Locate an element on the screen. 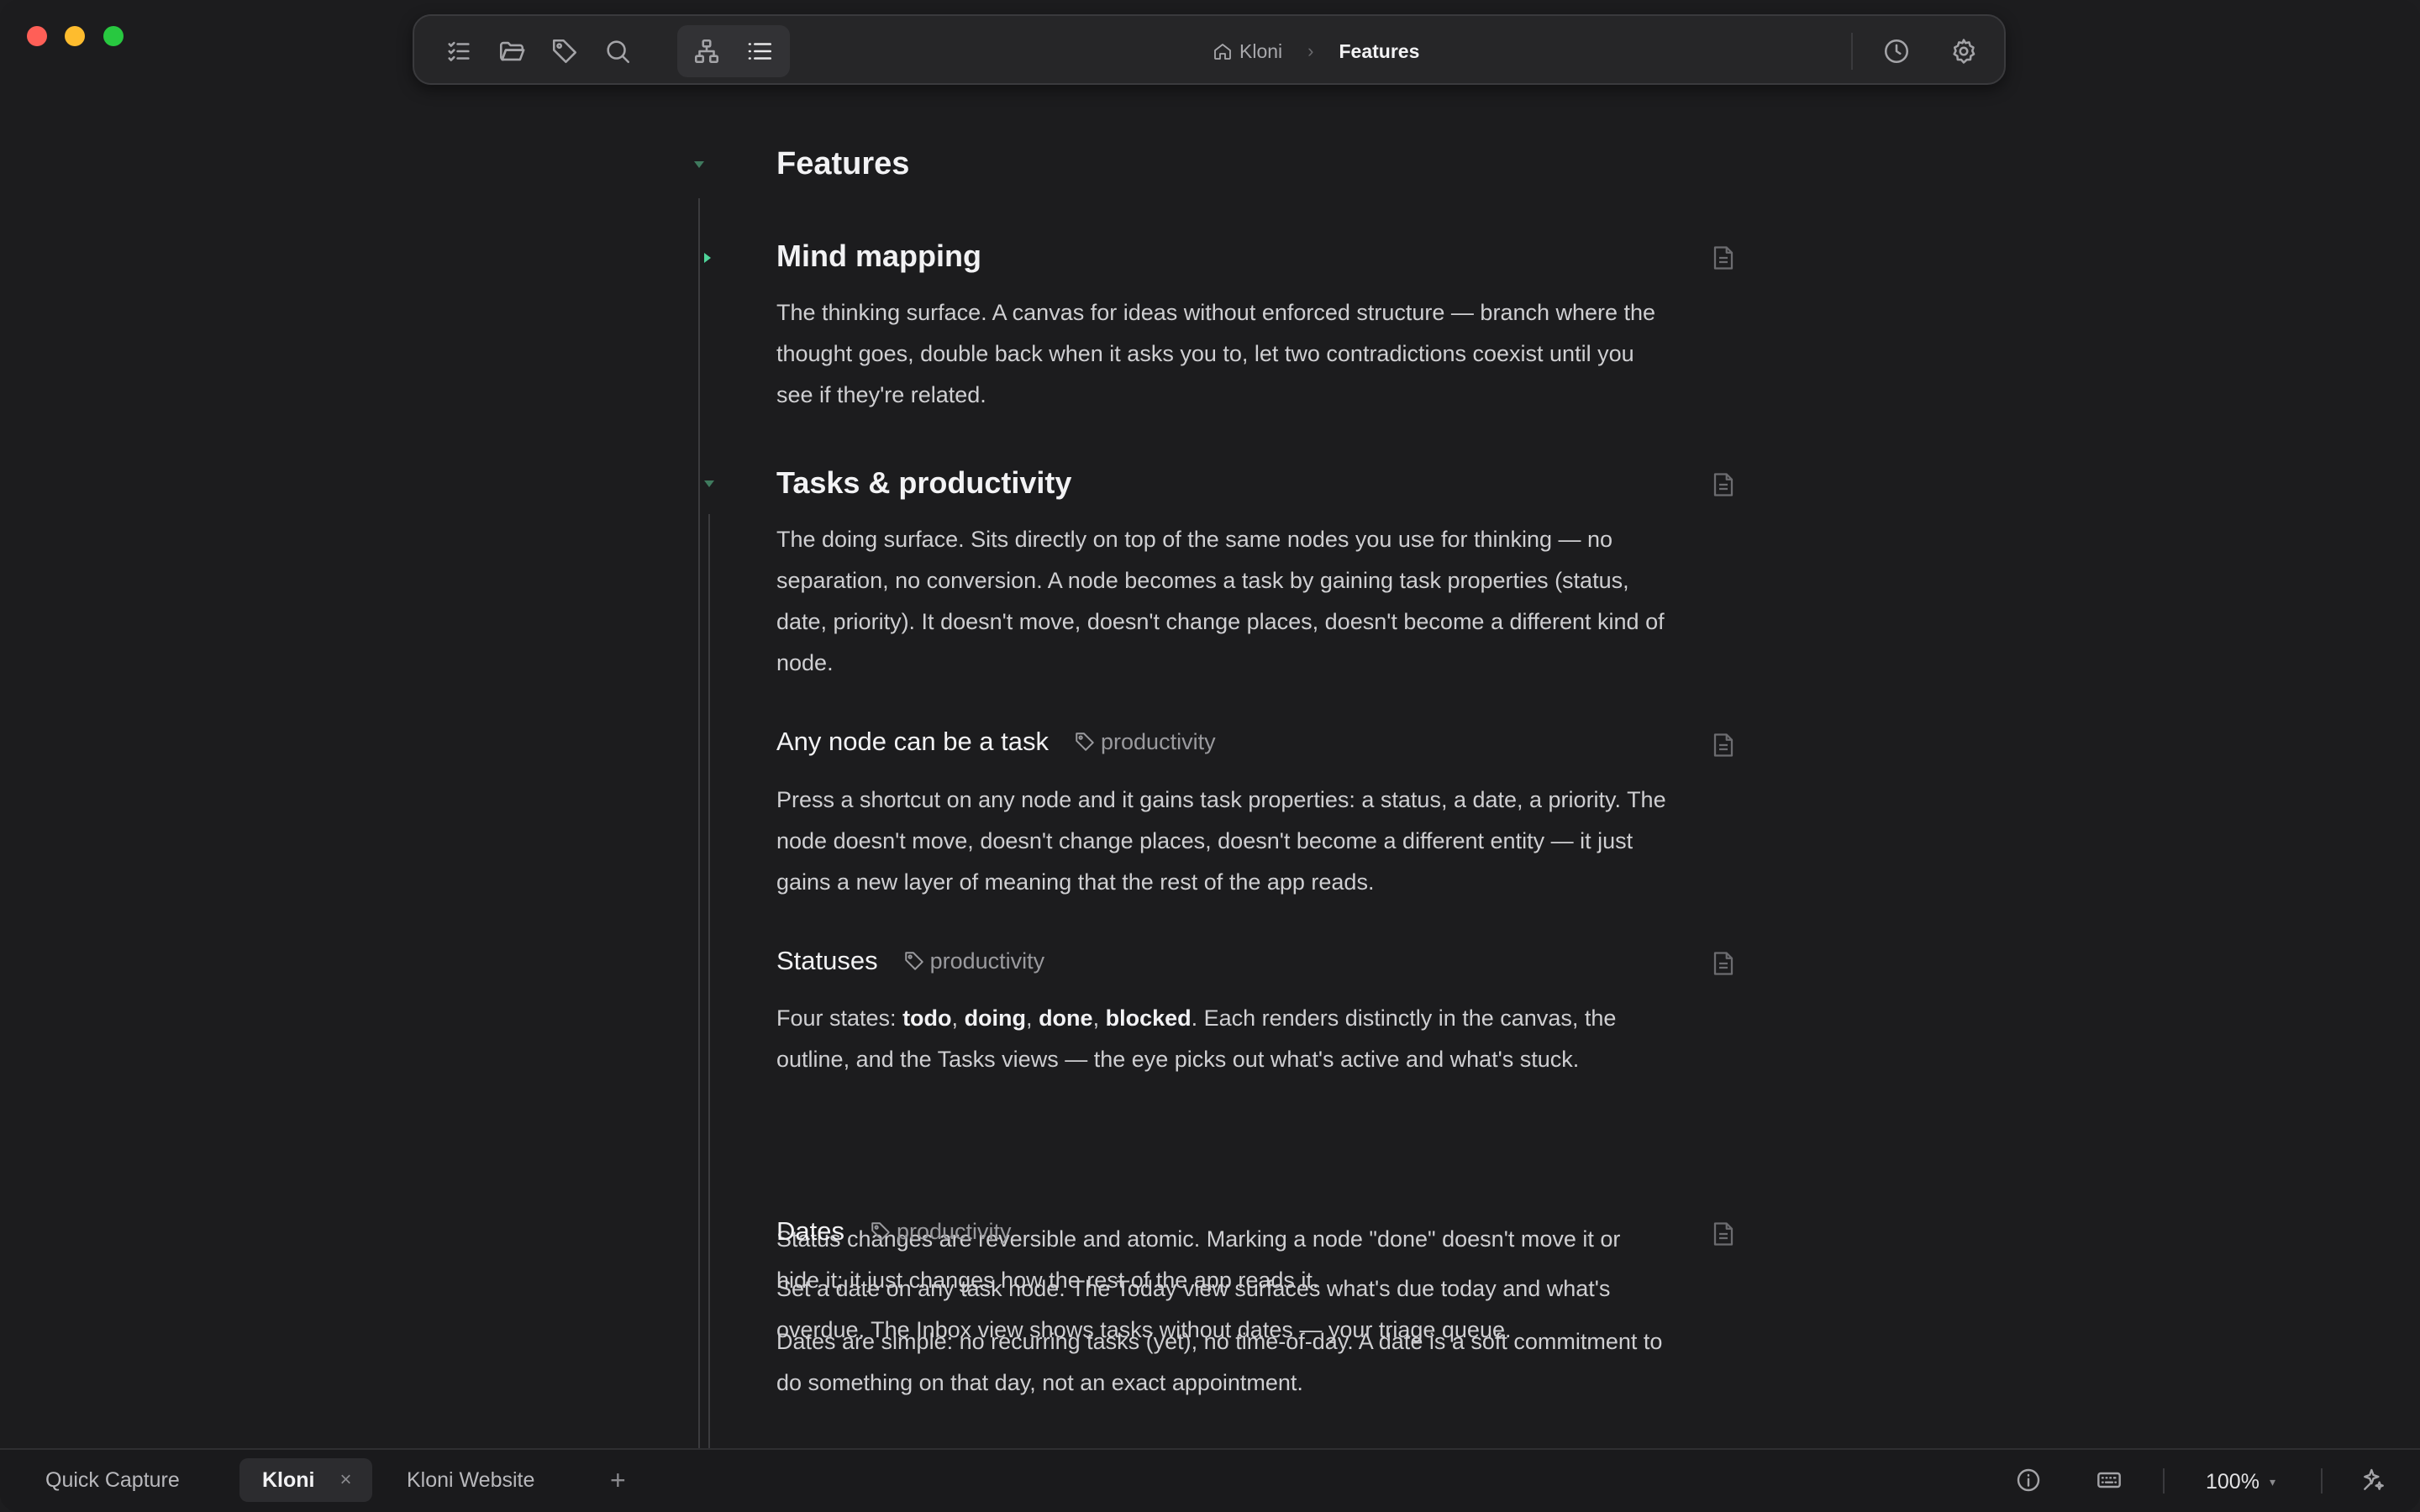 The height and width of the screenshot is (1512, 2420). zoom-level-select: 100% ▾ is located at coordinates (2240, 1482).